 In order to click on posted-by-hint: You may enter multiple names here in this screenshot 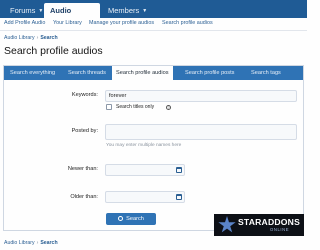, I will do `click(144, 145)`.